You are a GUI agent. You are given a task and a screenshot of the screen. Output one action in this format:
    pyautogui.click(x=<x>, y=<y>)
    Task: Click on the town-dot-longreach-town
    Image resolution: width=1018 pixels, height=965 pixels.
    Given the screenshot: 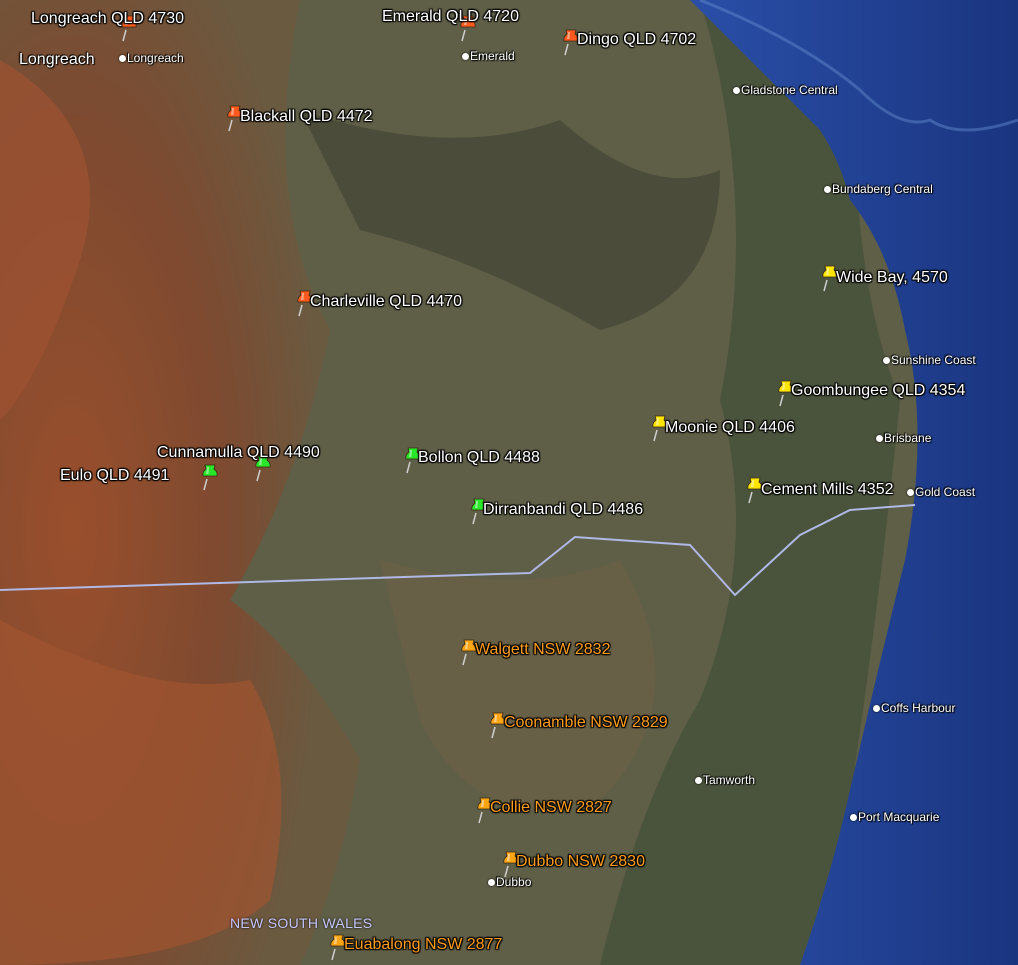 What is the action you would take?
    pyautogui.click(x=122, y=58)
    